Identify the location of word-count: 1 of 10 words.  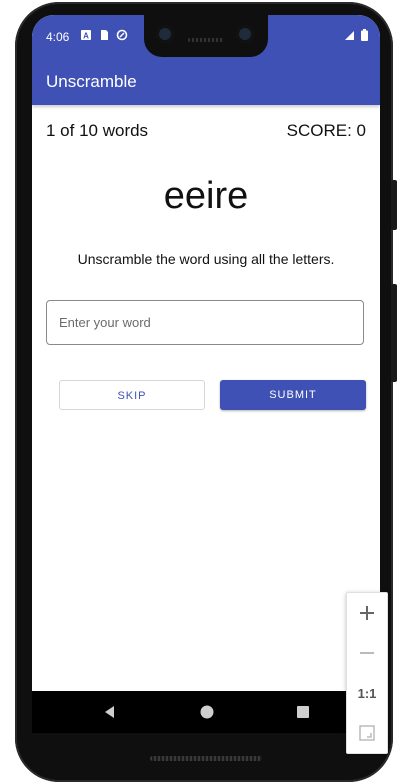
(97, 130).